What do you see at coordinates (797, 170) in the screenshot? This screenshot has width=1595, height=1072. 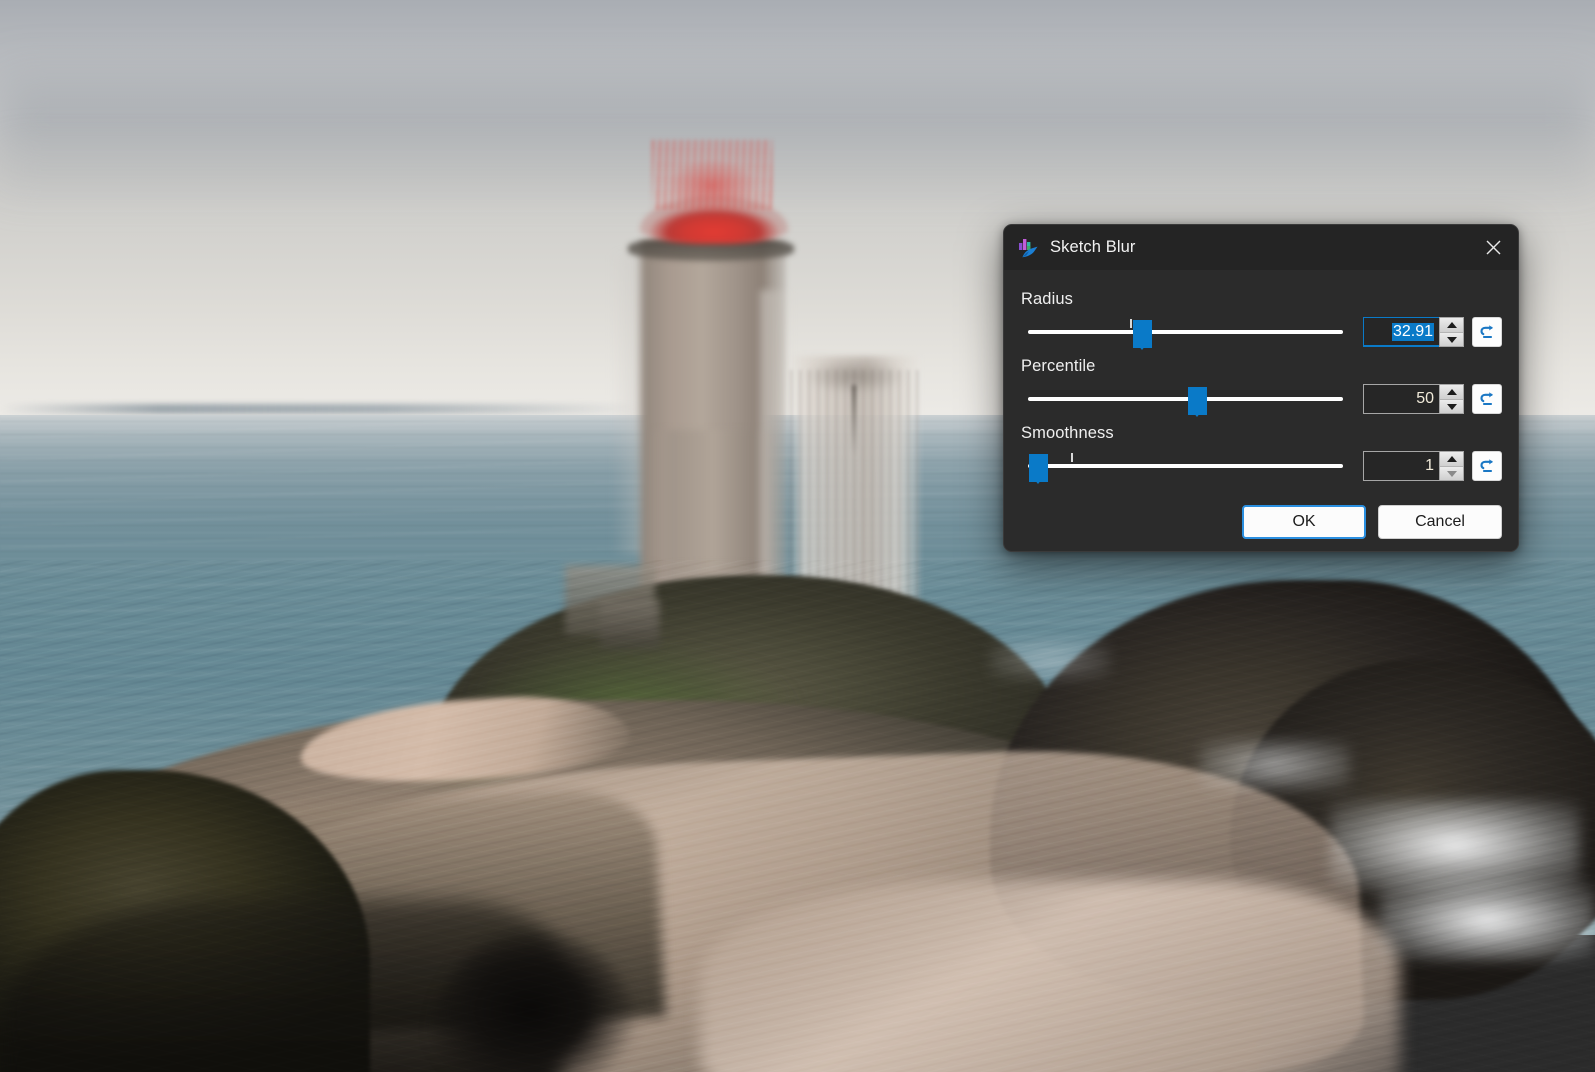 I see `sky-cloud-band` at bounding box center [797, 170].